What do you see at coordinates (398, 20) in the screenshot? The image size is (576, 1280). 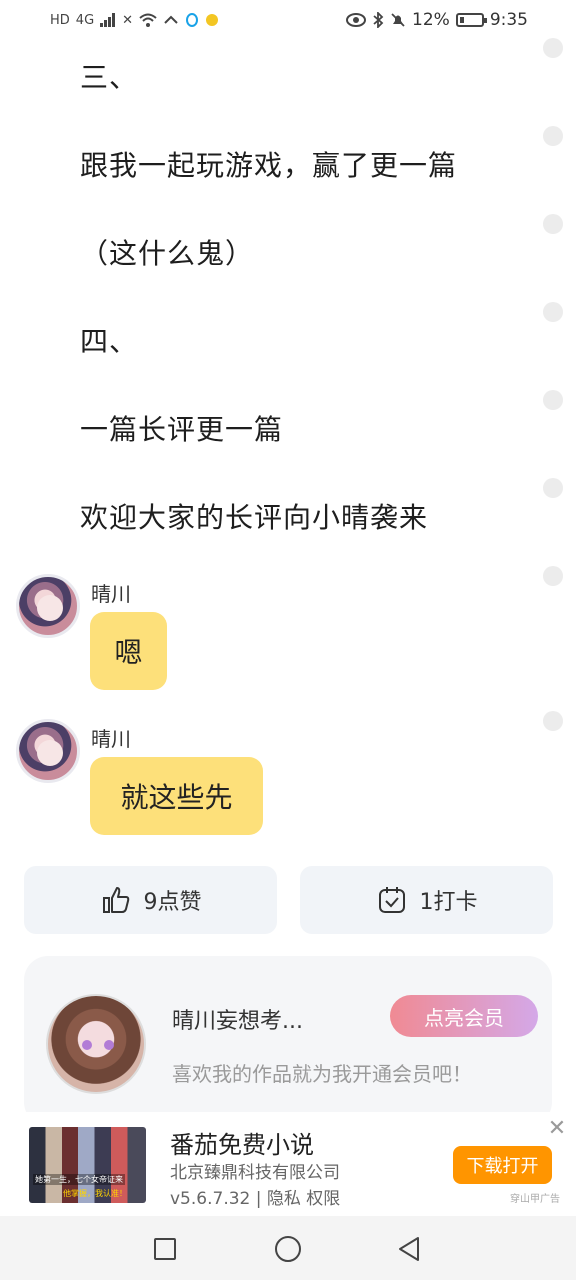 I see `mute-bell-icon` at bounding box center [398, 20].